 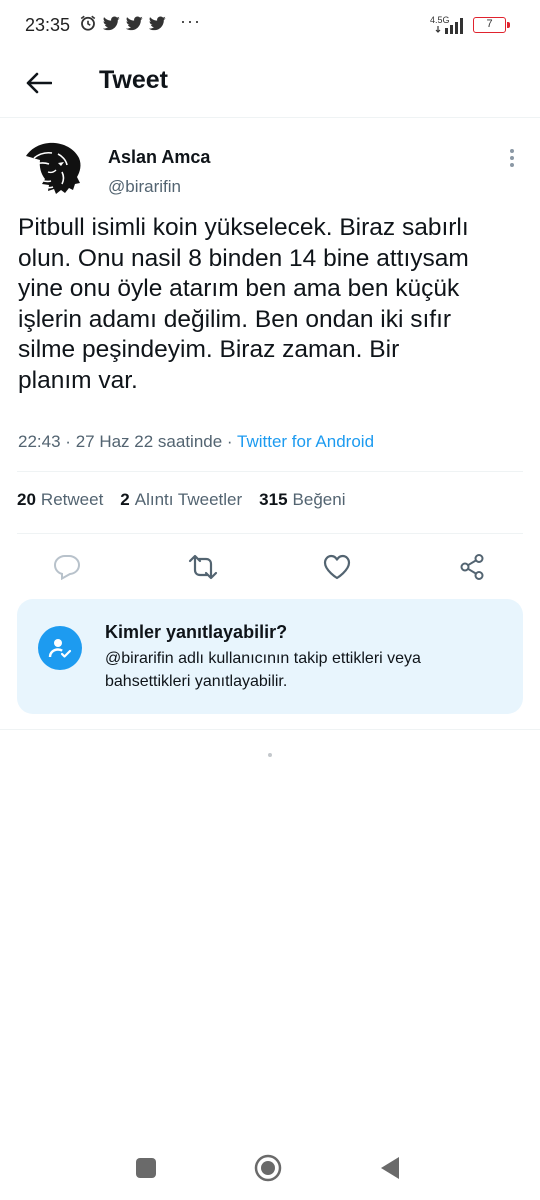 I want to click on like-count-link: 315 Beğeni, so click(x=302, y=500).